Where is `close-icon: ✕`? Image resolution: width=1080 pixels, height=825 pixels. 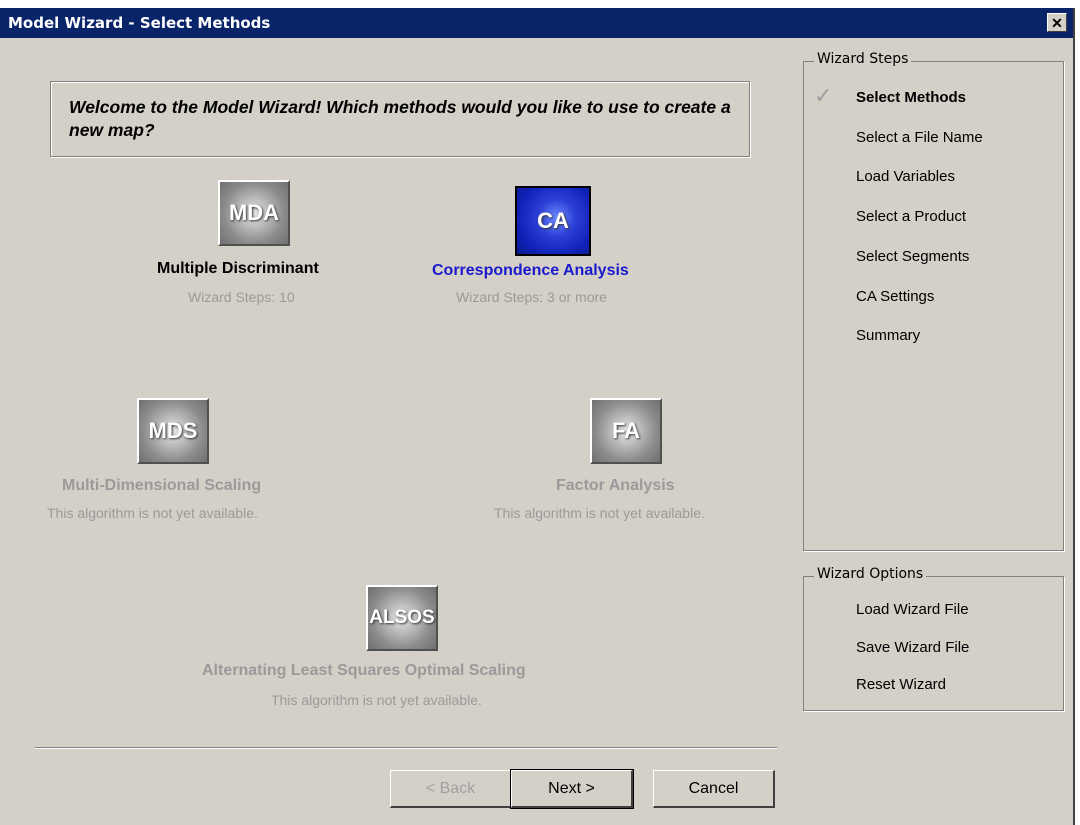 close-icon: ✕ is located at coordinates (1057, 22).